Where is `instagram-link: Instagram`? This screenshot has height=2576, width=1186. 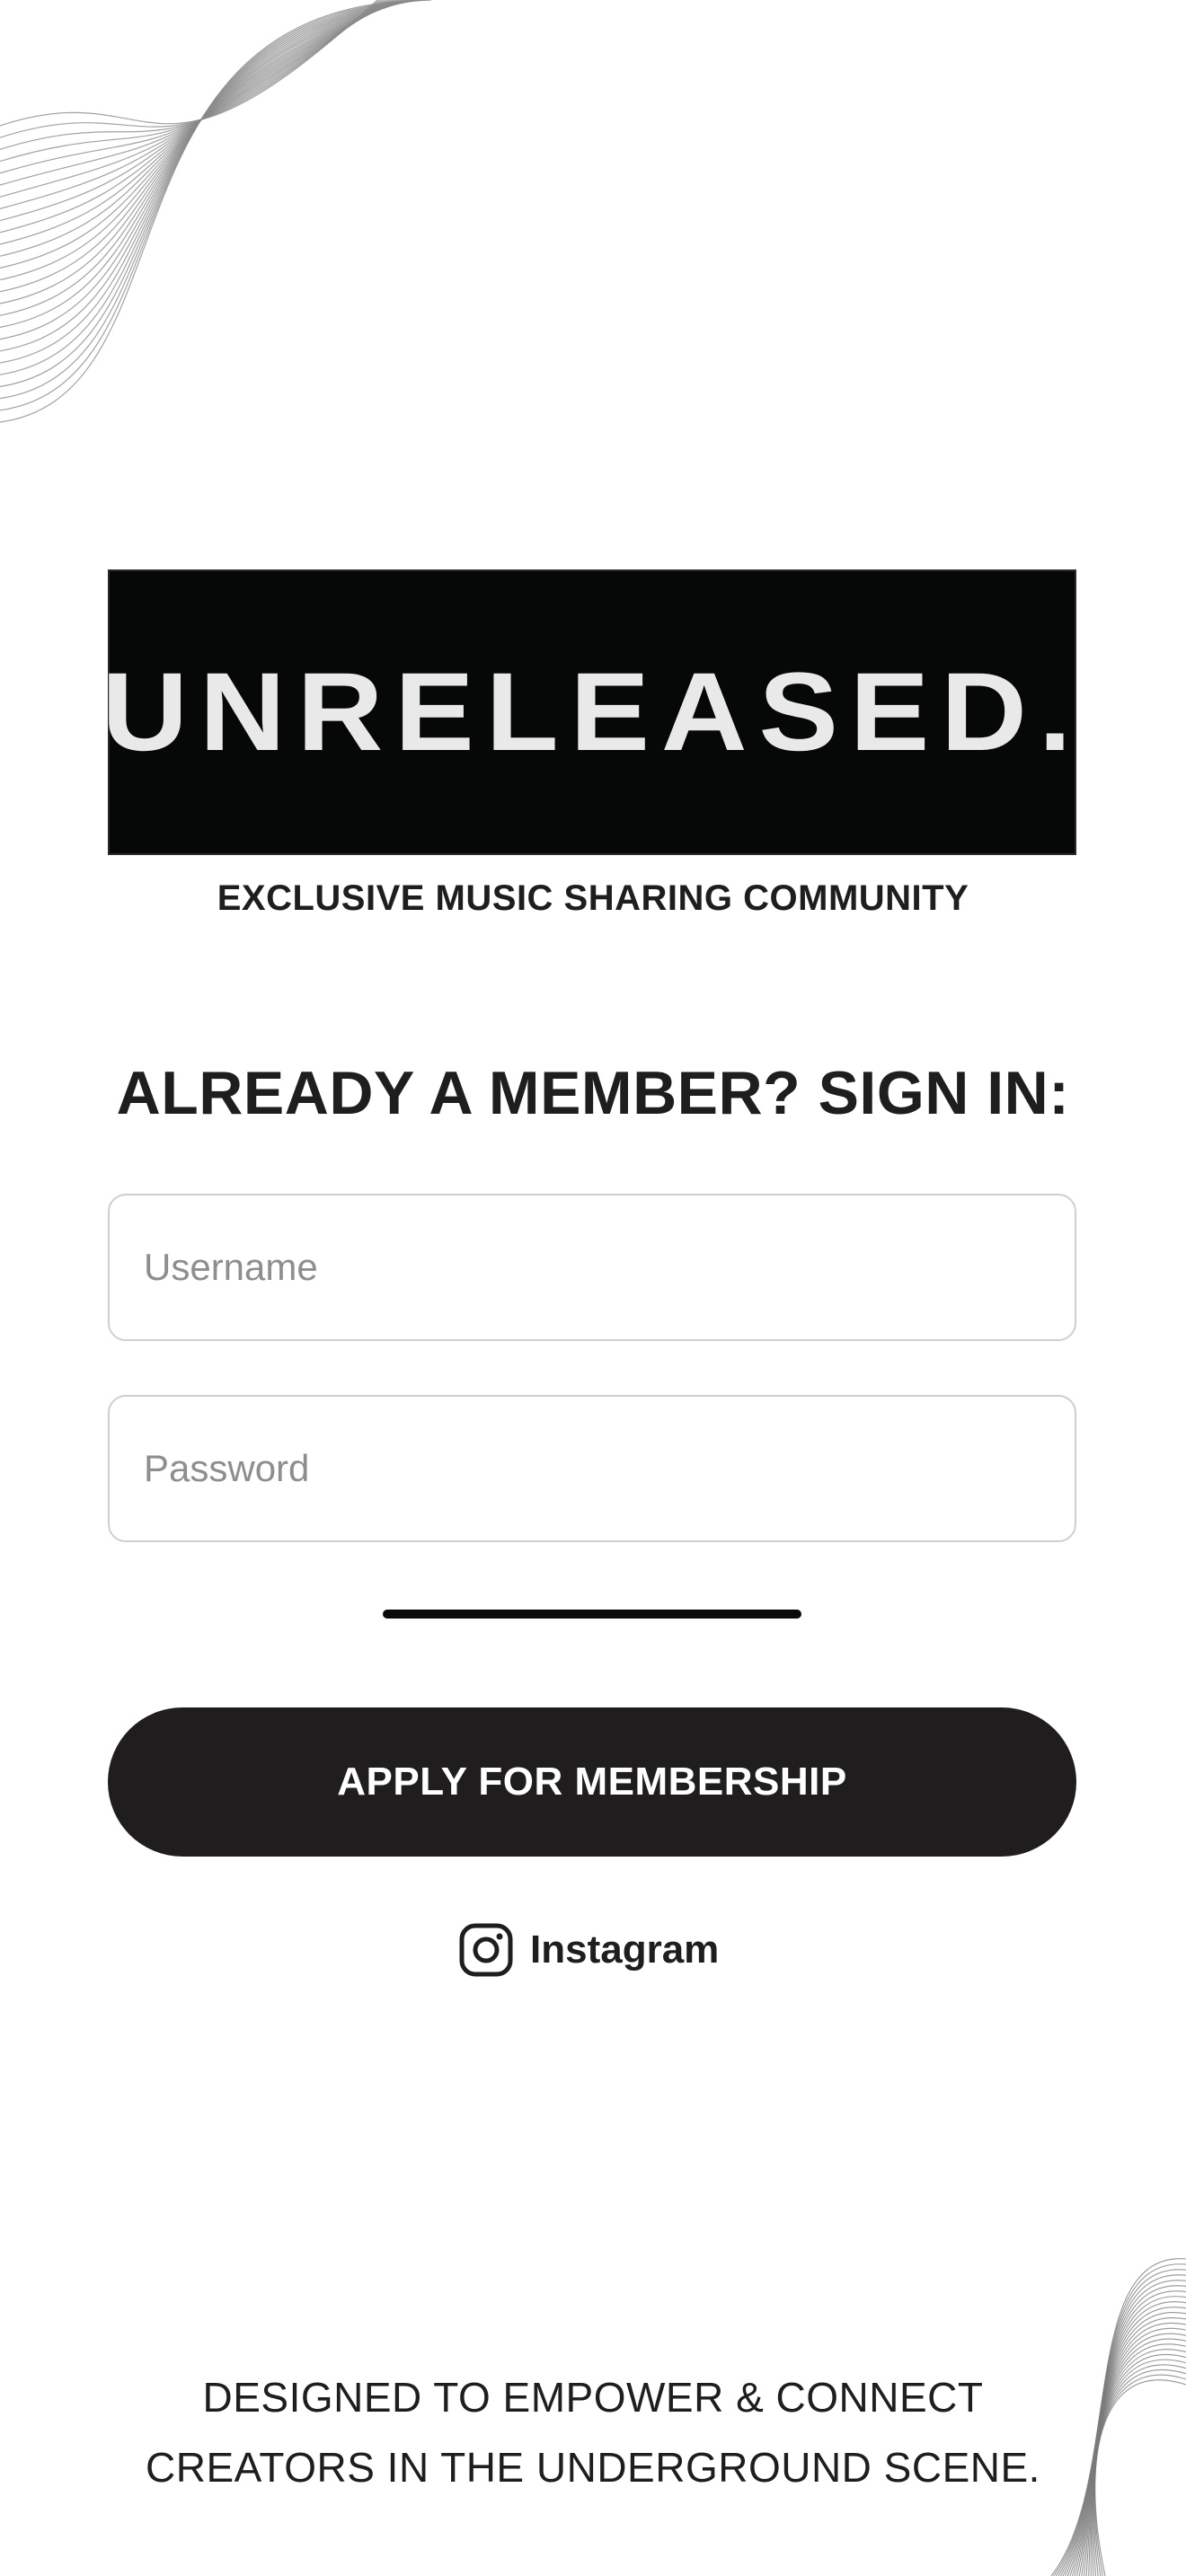
instagram-link: Instagram is located at coordinates (588, 1950).